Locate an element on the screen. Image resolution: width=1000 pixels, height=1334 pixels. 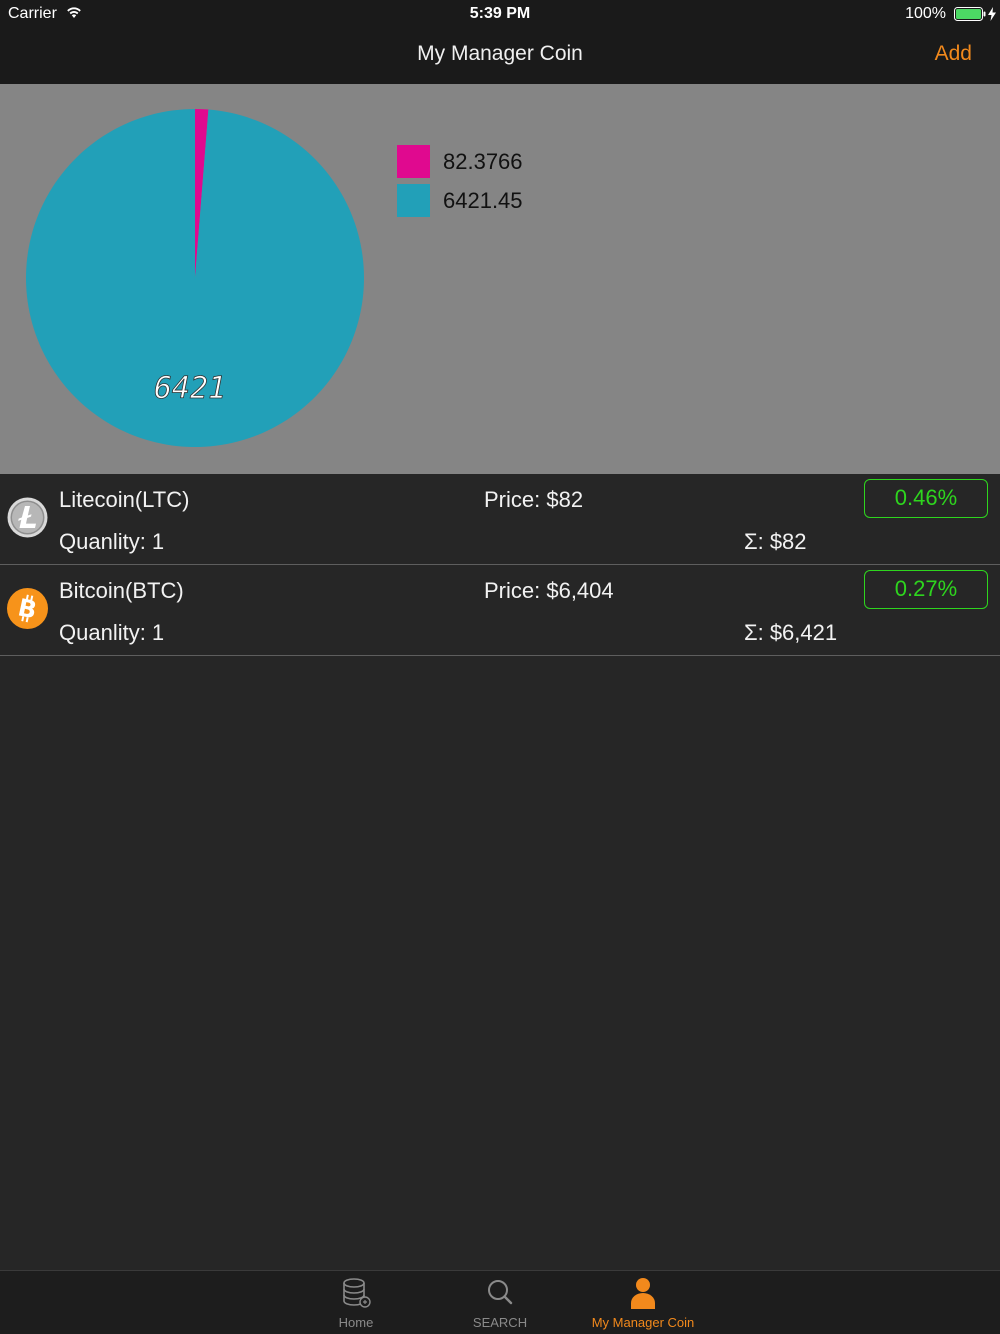
tab-search: SEARCH is located at coordinates (500, 1302).